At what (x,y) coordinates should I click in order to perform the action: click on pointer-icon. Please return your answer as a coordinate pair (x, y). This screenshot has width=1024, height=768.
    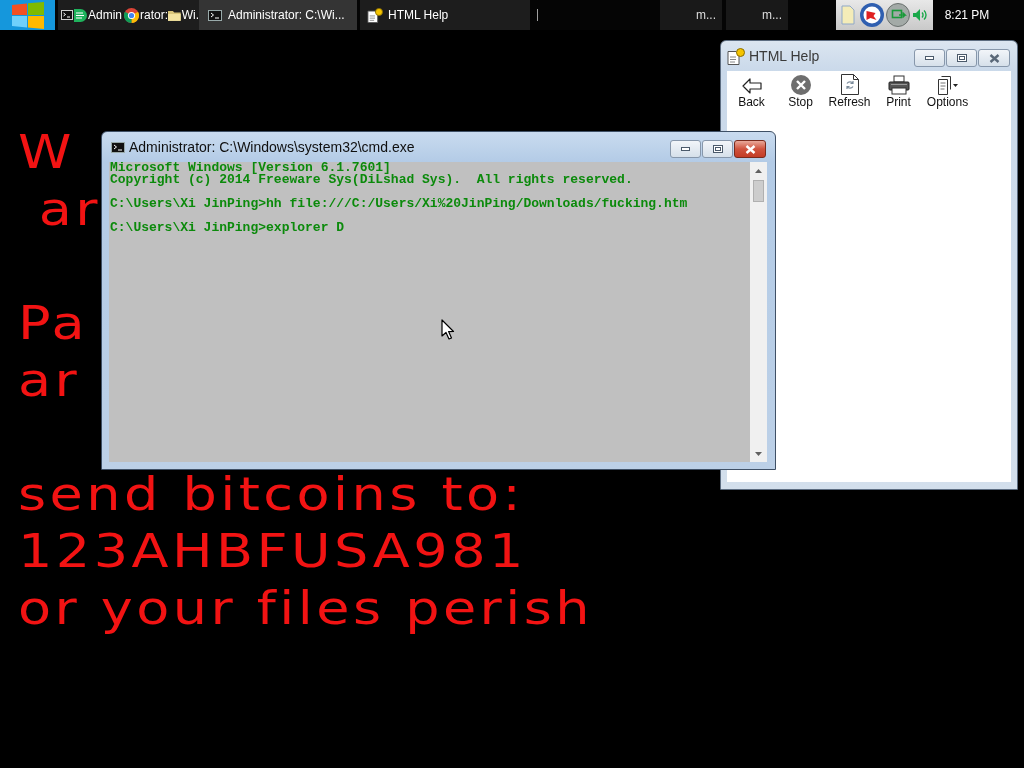
    Looking at the image, I should click on (448, 329).